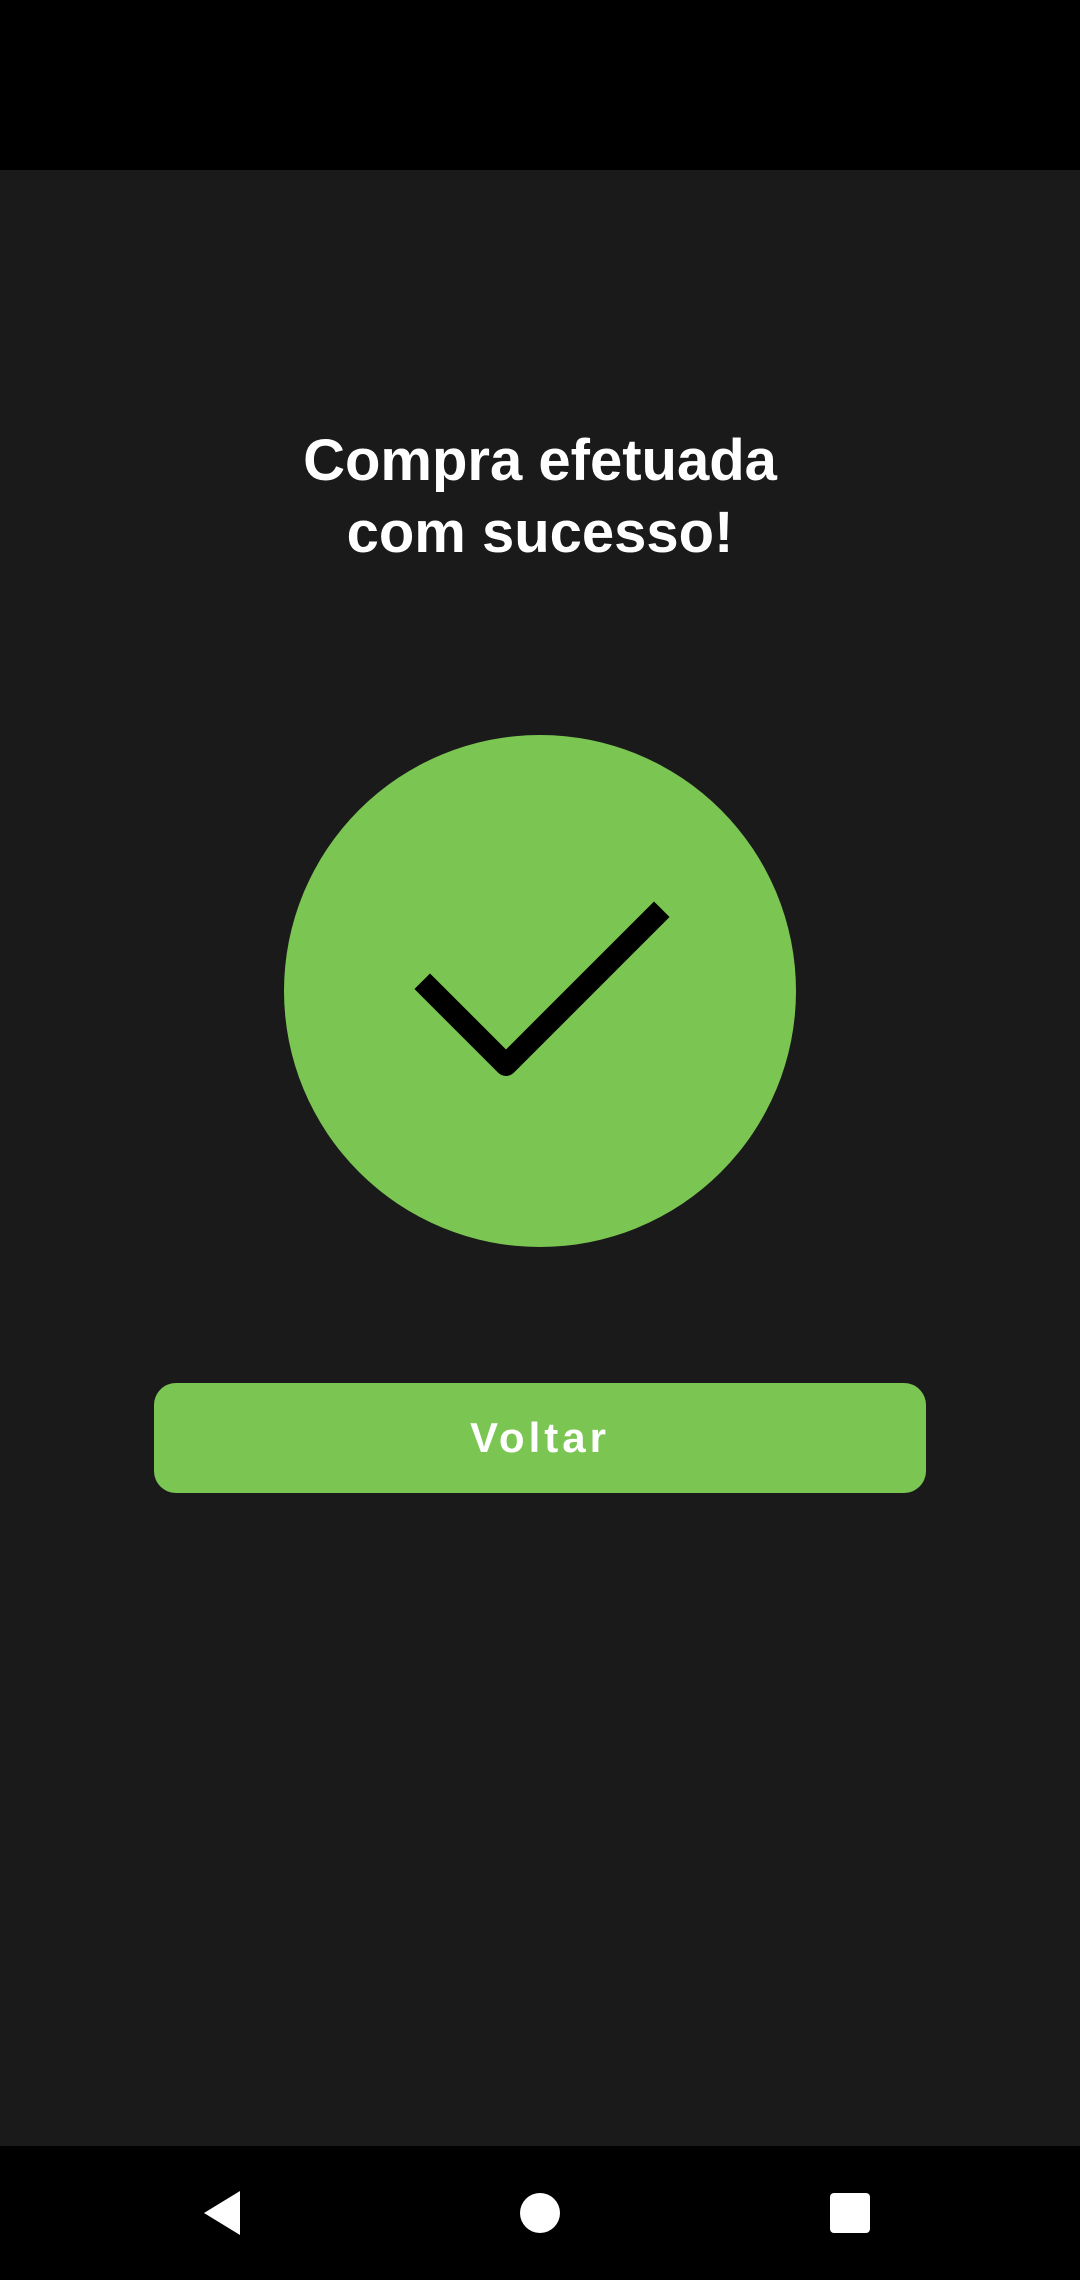  I want to click on nav-back-button, so click(225, 2213).